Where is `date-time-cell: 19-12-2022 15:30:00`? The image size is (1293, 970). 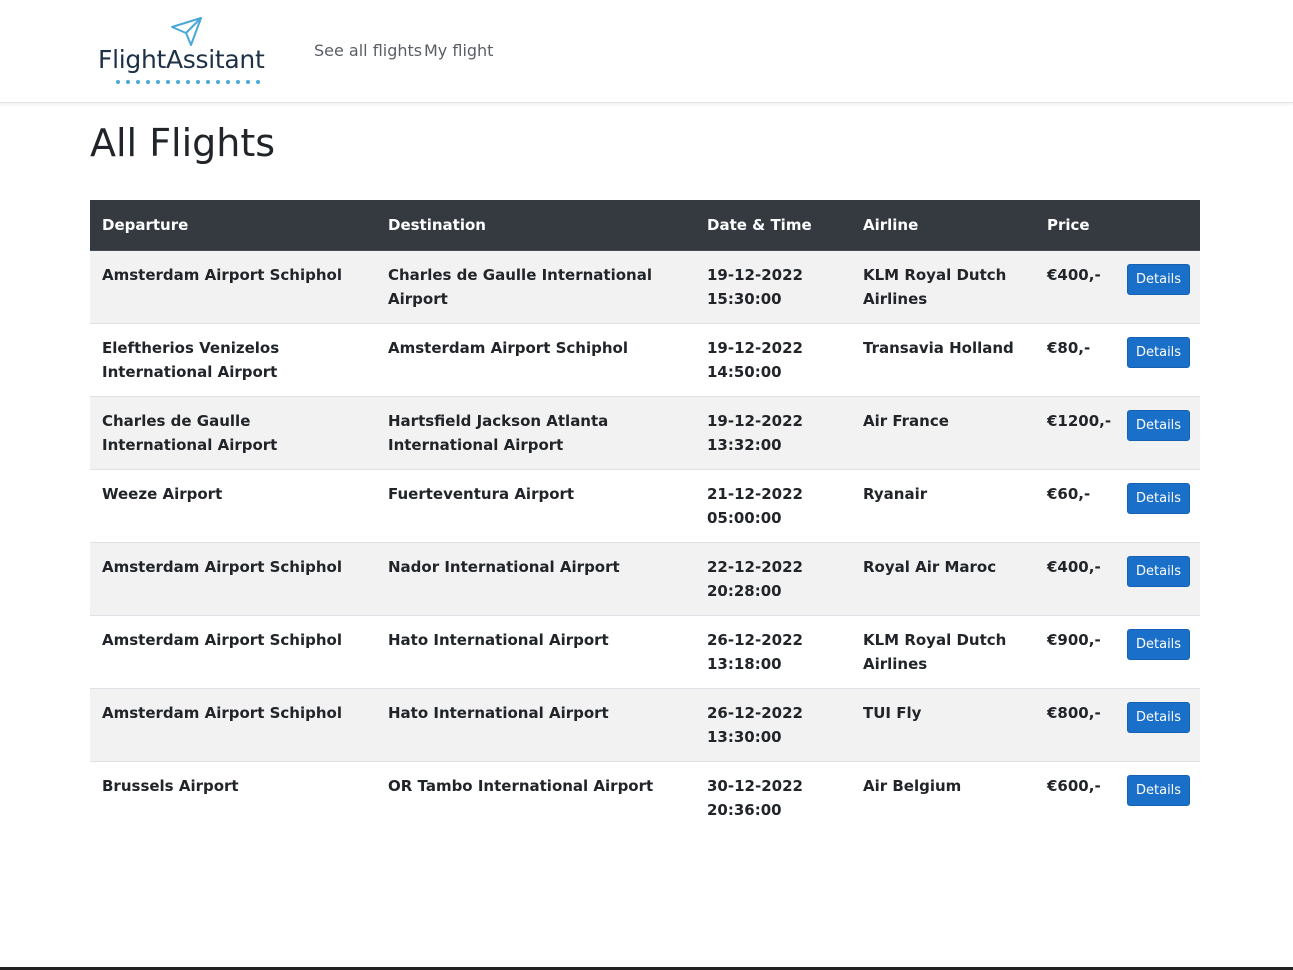
date-time-cell: 19-12-2022 15:30:00 is located at coordinates (773, 287).